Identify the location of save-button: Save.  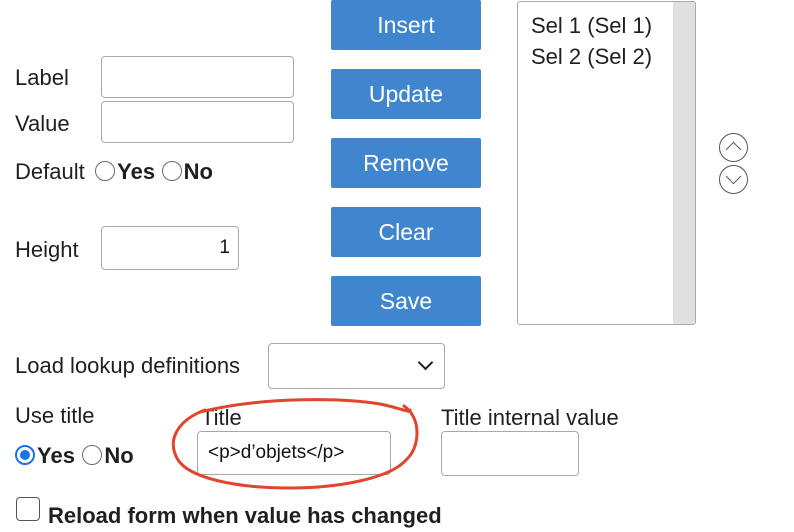
(406, 301).